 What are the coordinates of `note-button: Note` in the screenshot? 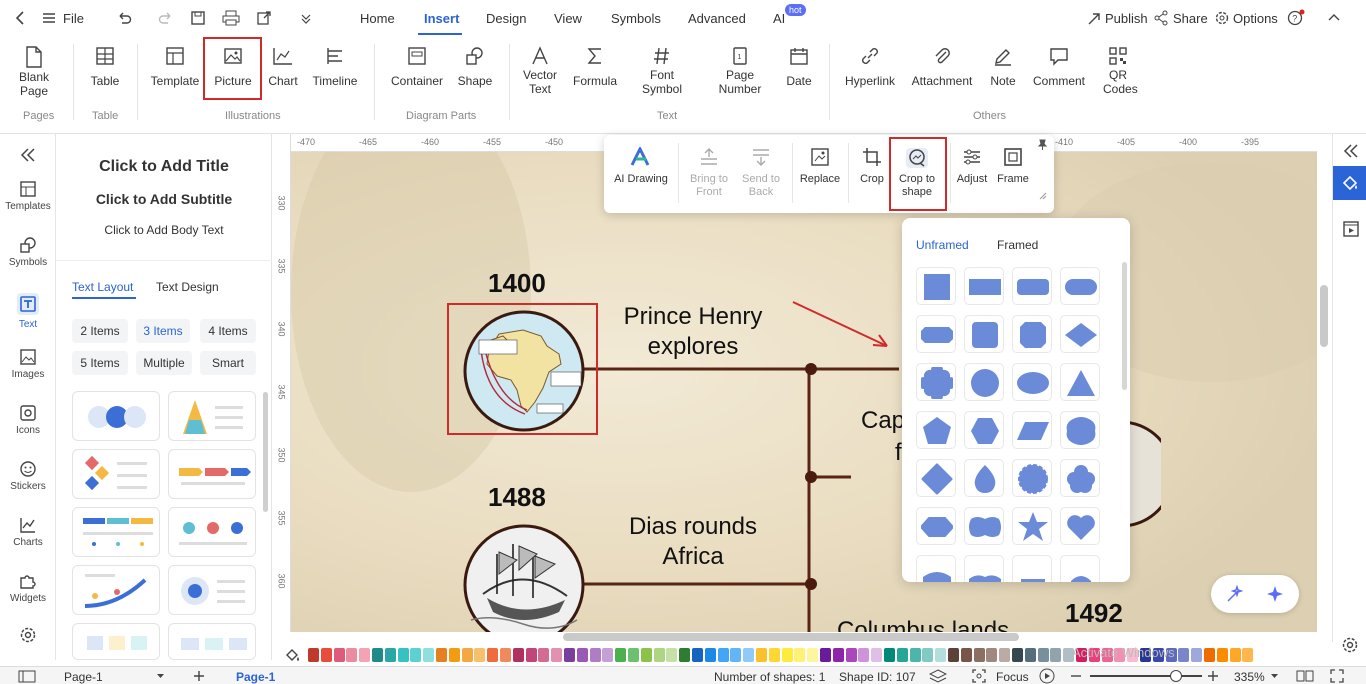 It's located at (1003, 67).